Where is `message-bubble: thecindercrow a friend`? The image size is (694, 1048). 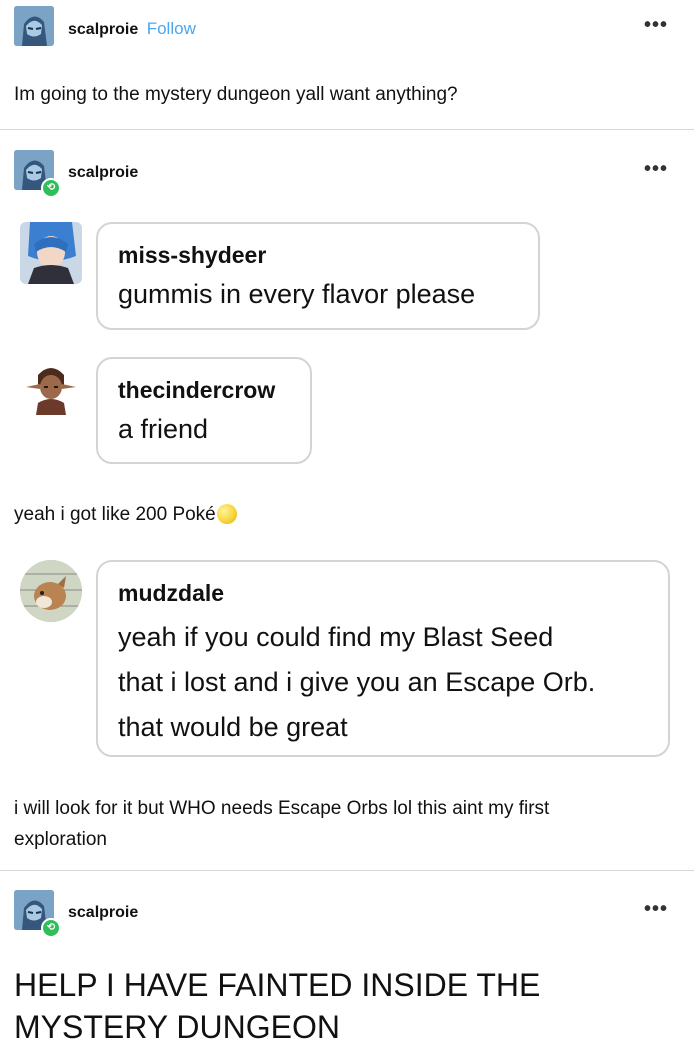
message-bubble: thecindercrow a friend is located at coordinates (204, 410).